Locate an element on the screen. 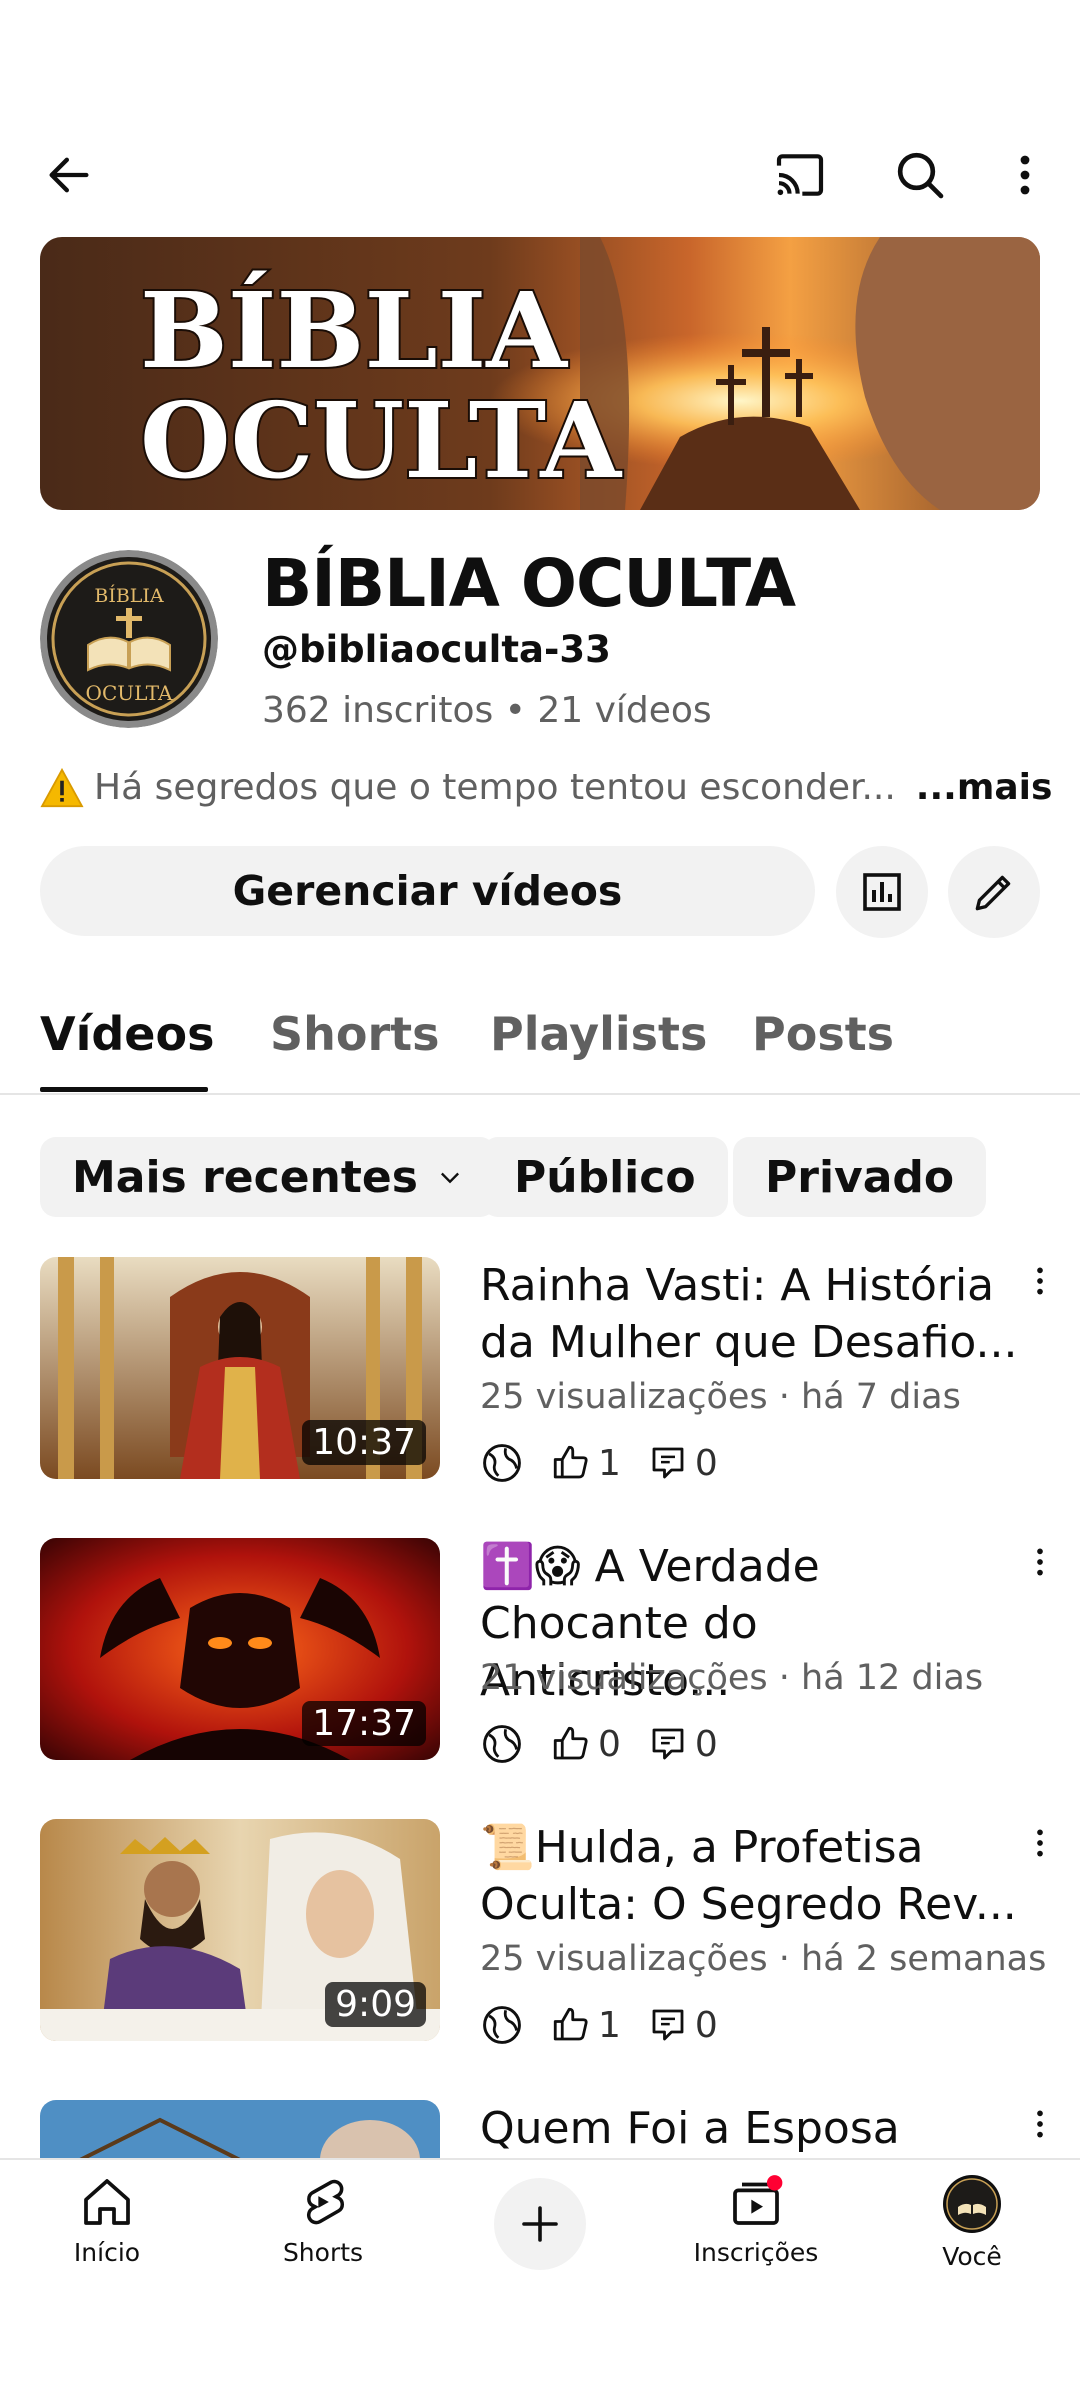 This screenshot has height=2400, width=1080. filter-public-chip: Público is located at coordinates (605, 1177).